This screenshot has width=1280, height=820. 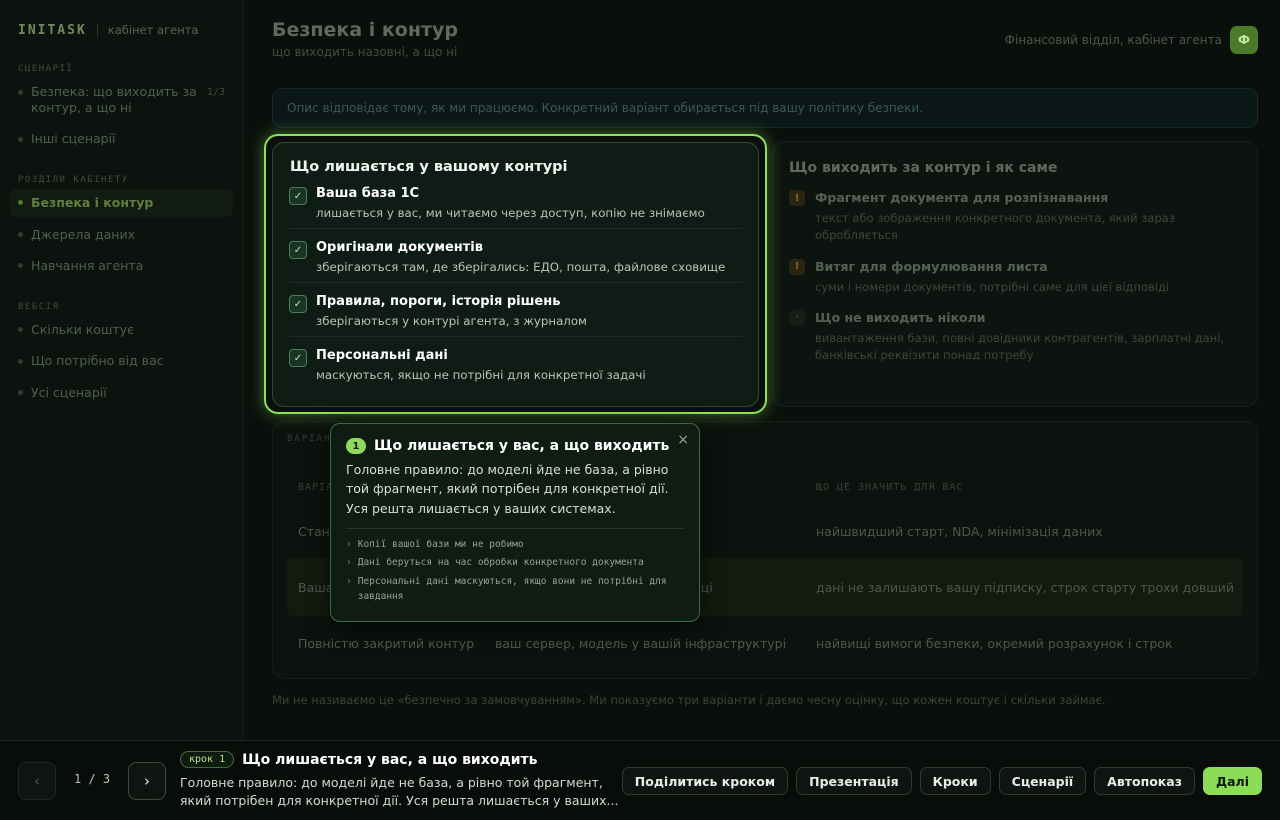 I want to click on sidebar-section-title: РОЗДІЛИ КАБІНЕТУ, so click(x=73, y=179).